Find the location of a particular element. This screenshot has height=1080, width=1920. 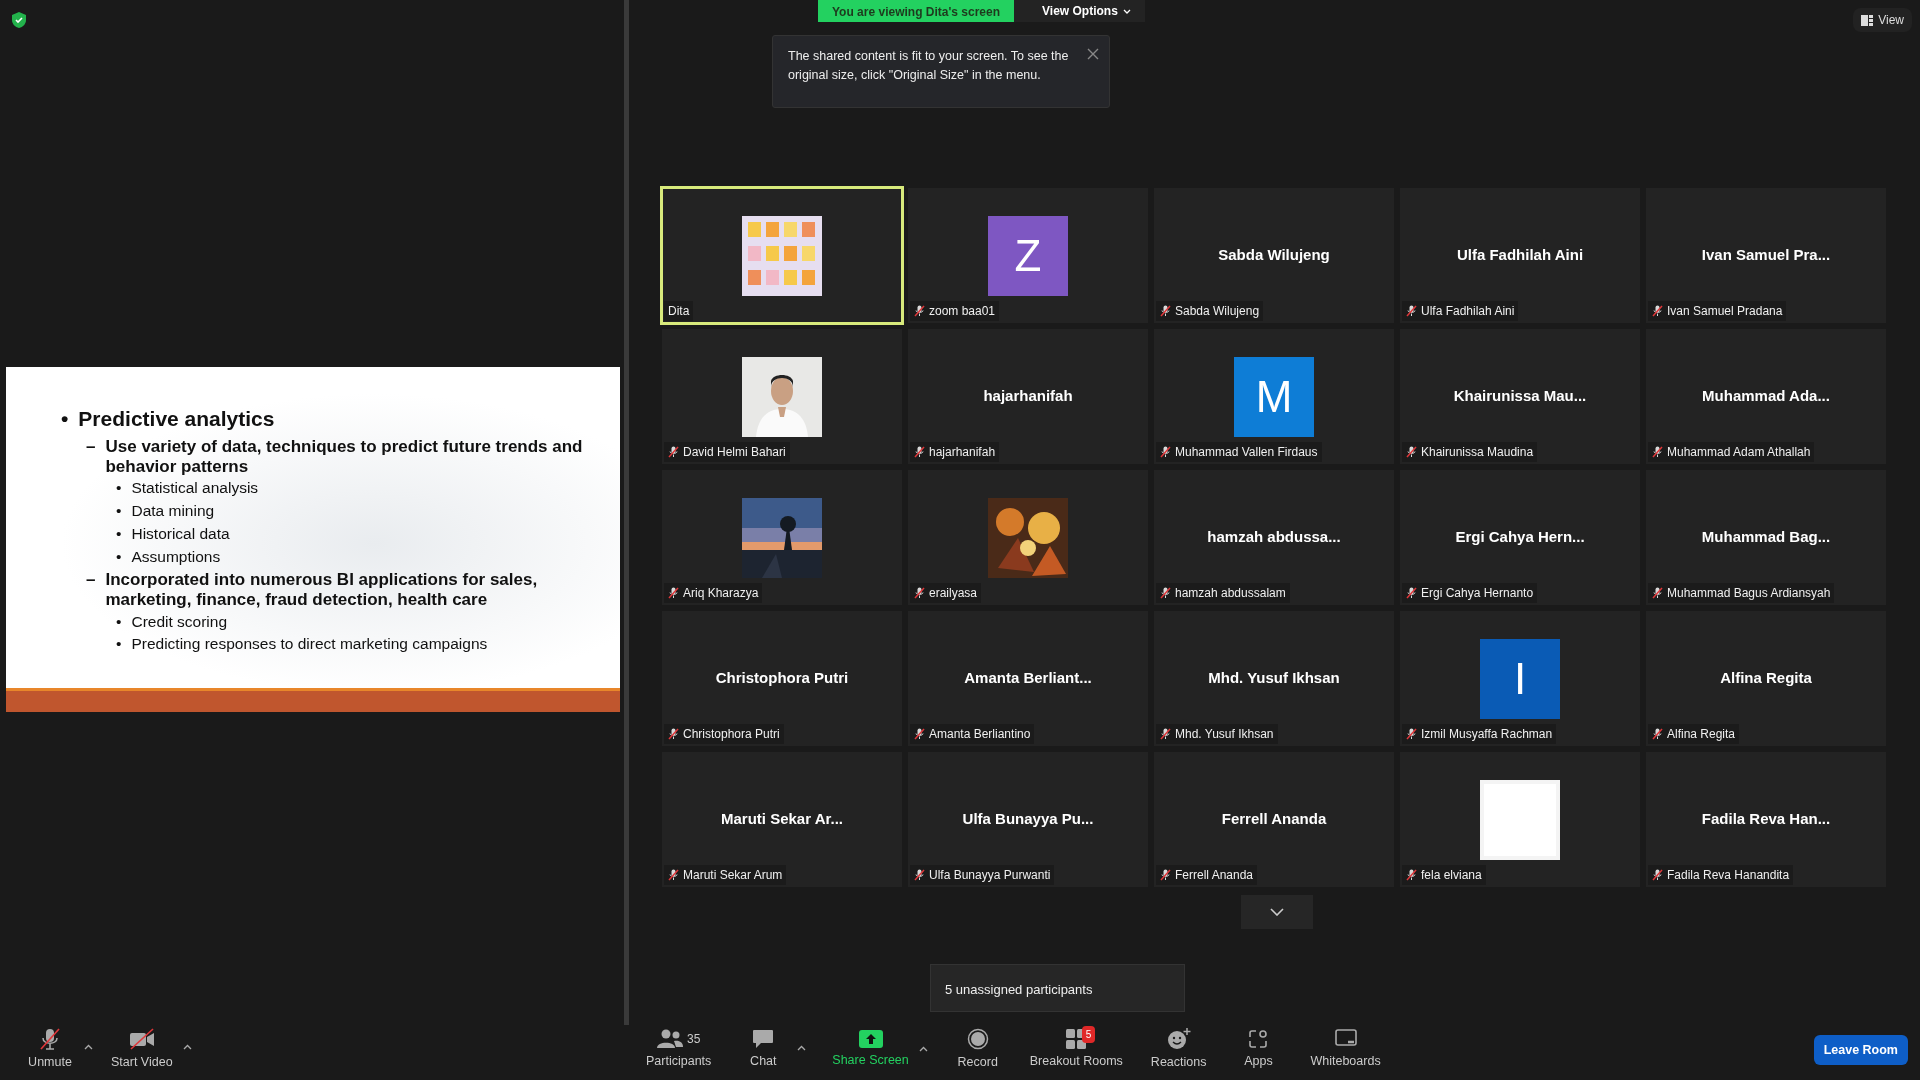

muted-mic-icon is located at coordinates (50, 1039).